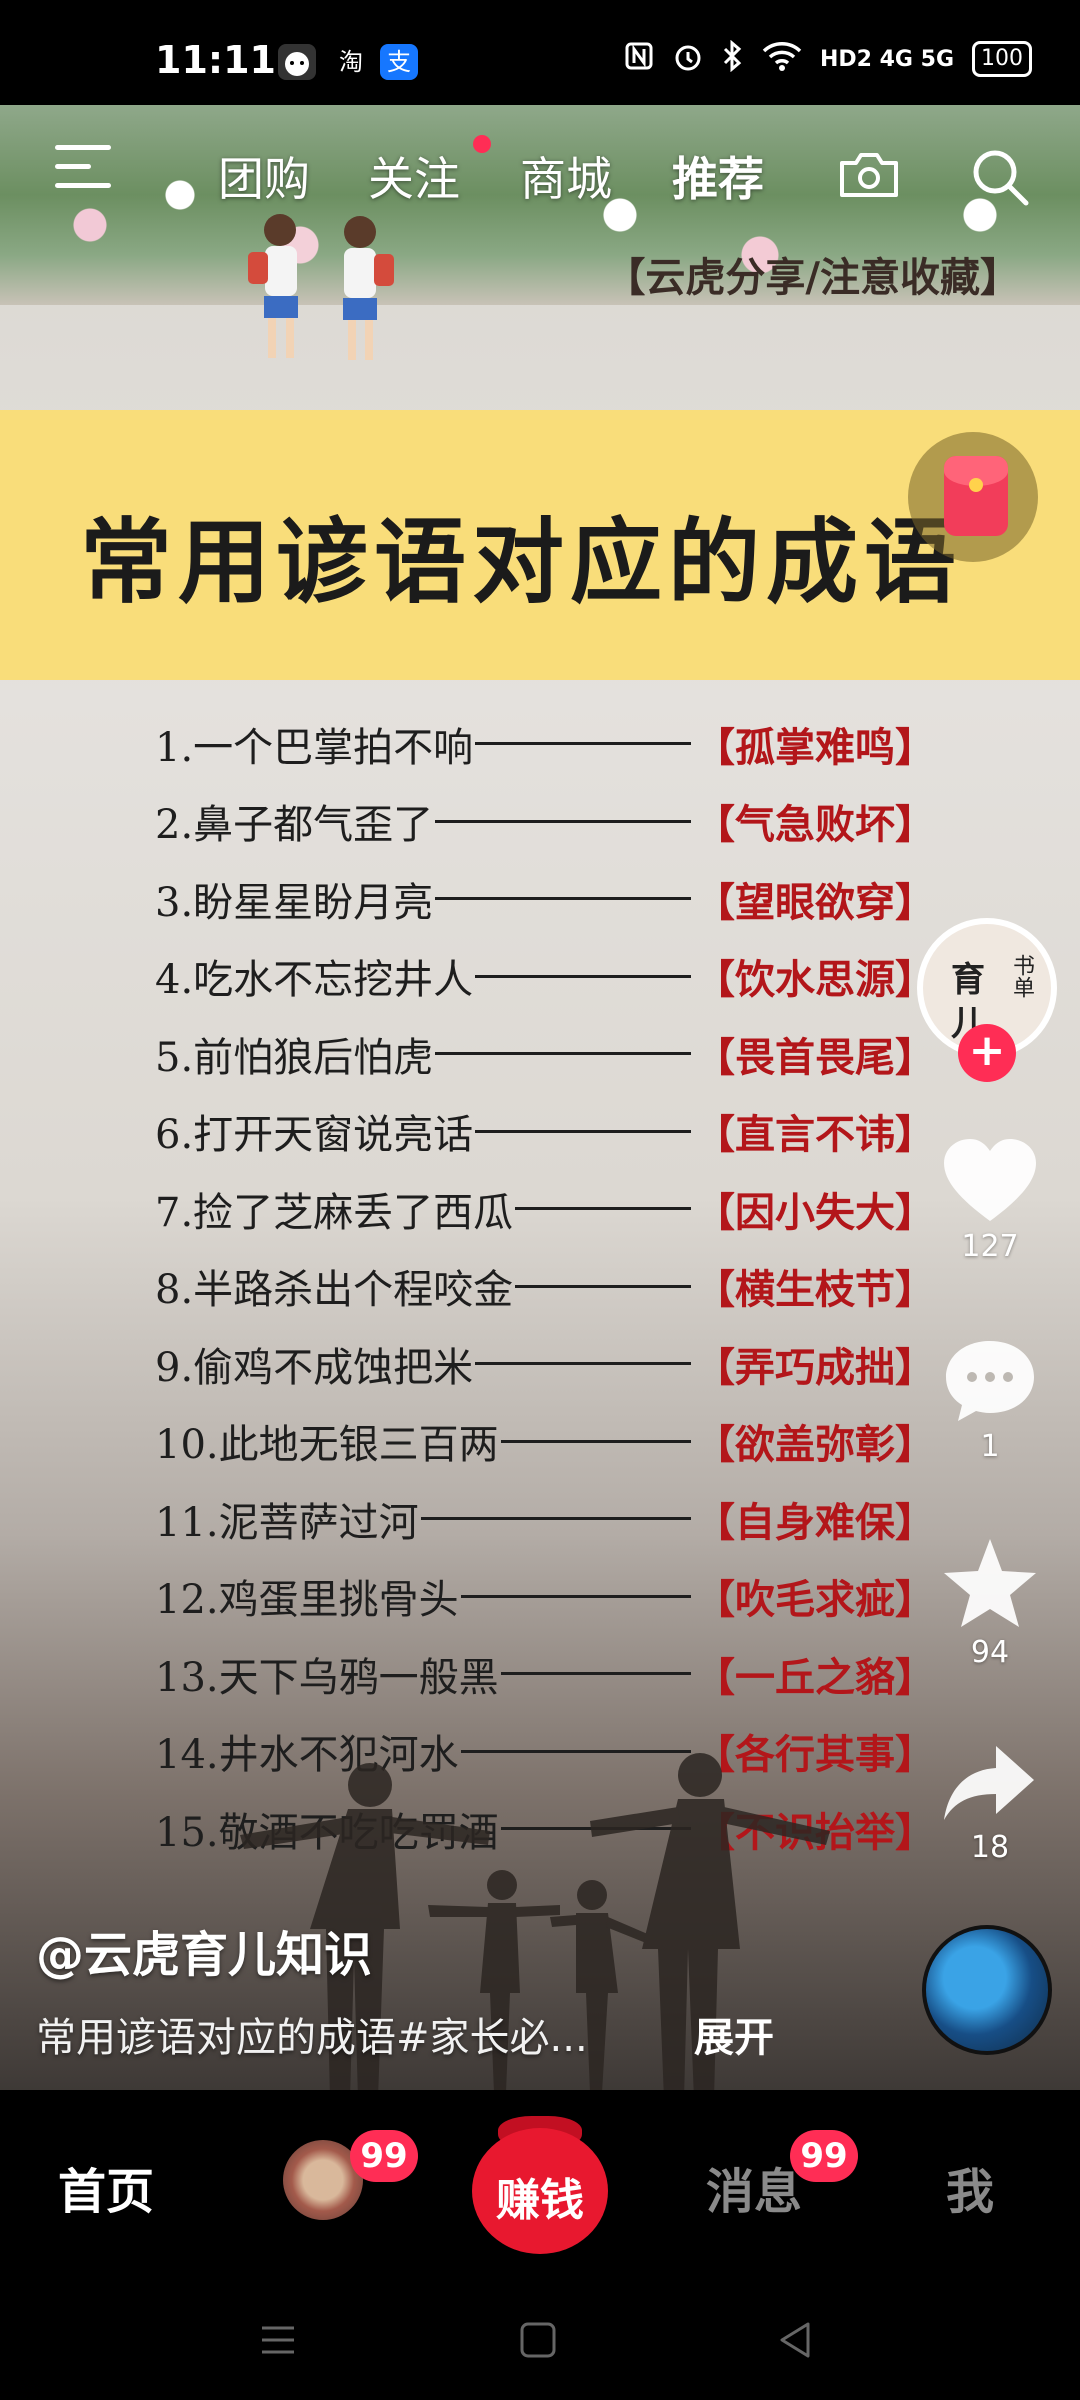  Describe the element at coordinates (987, 1053) in the screenshot. I see `follow-button: +` at that location.